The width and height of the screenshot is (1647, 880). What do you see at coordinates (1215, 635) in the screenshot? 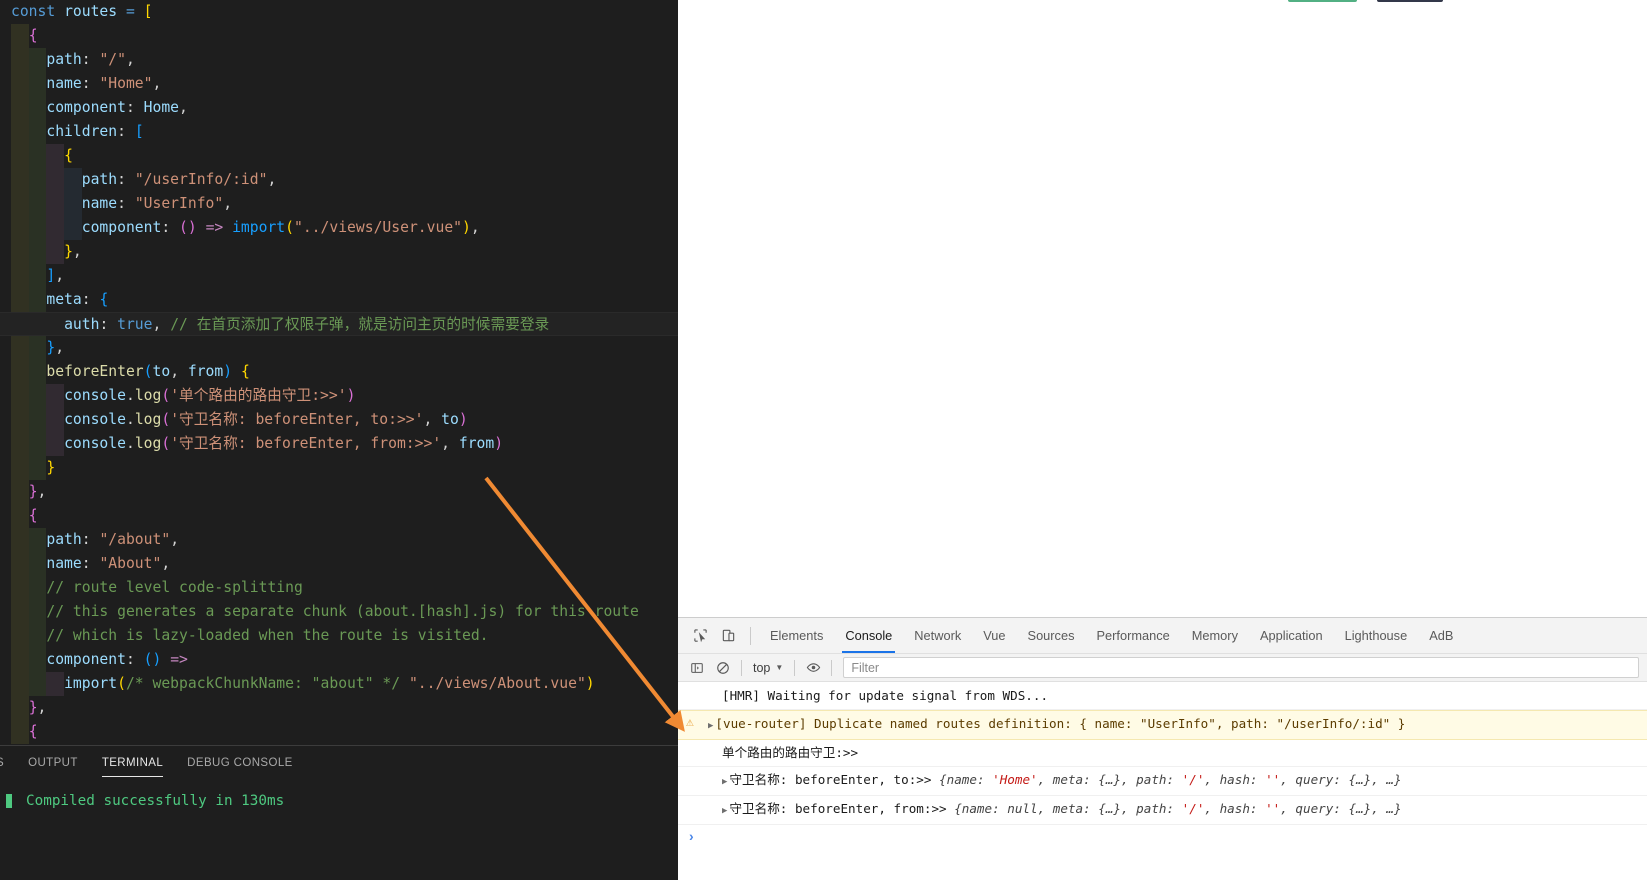
I see `devtools-tab-memory: Memory` at bounding box center [1215, 635].